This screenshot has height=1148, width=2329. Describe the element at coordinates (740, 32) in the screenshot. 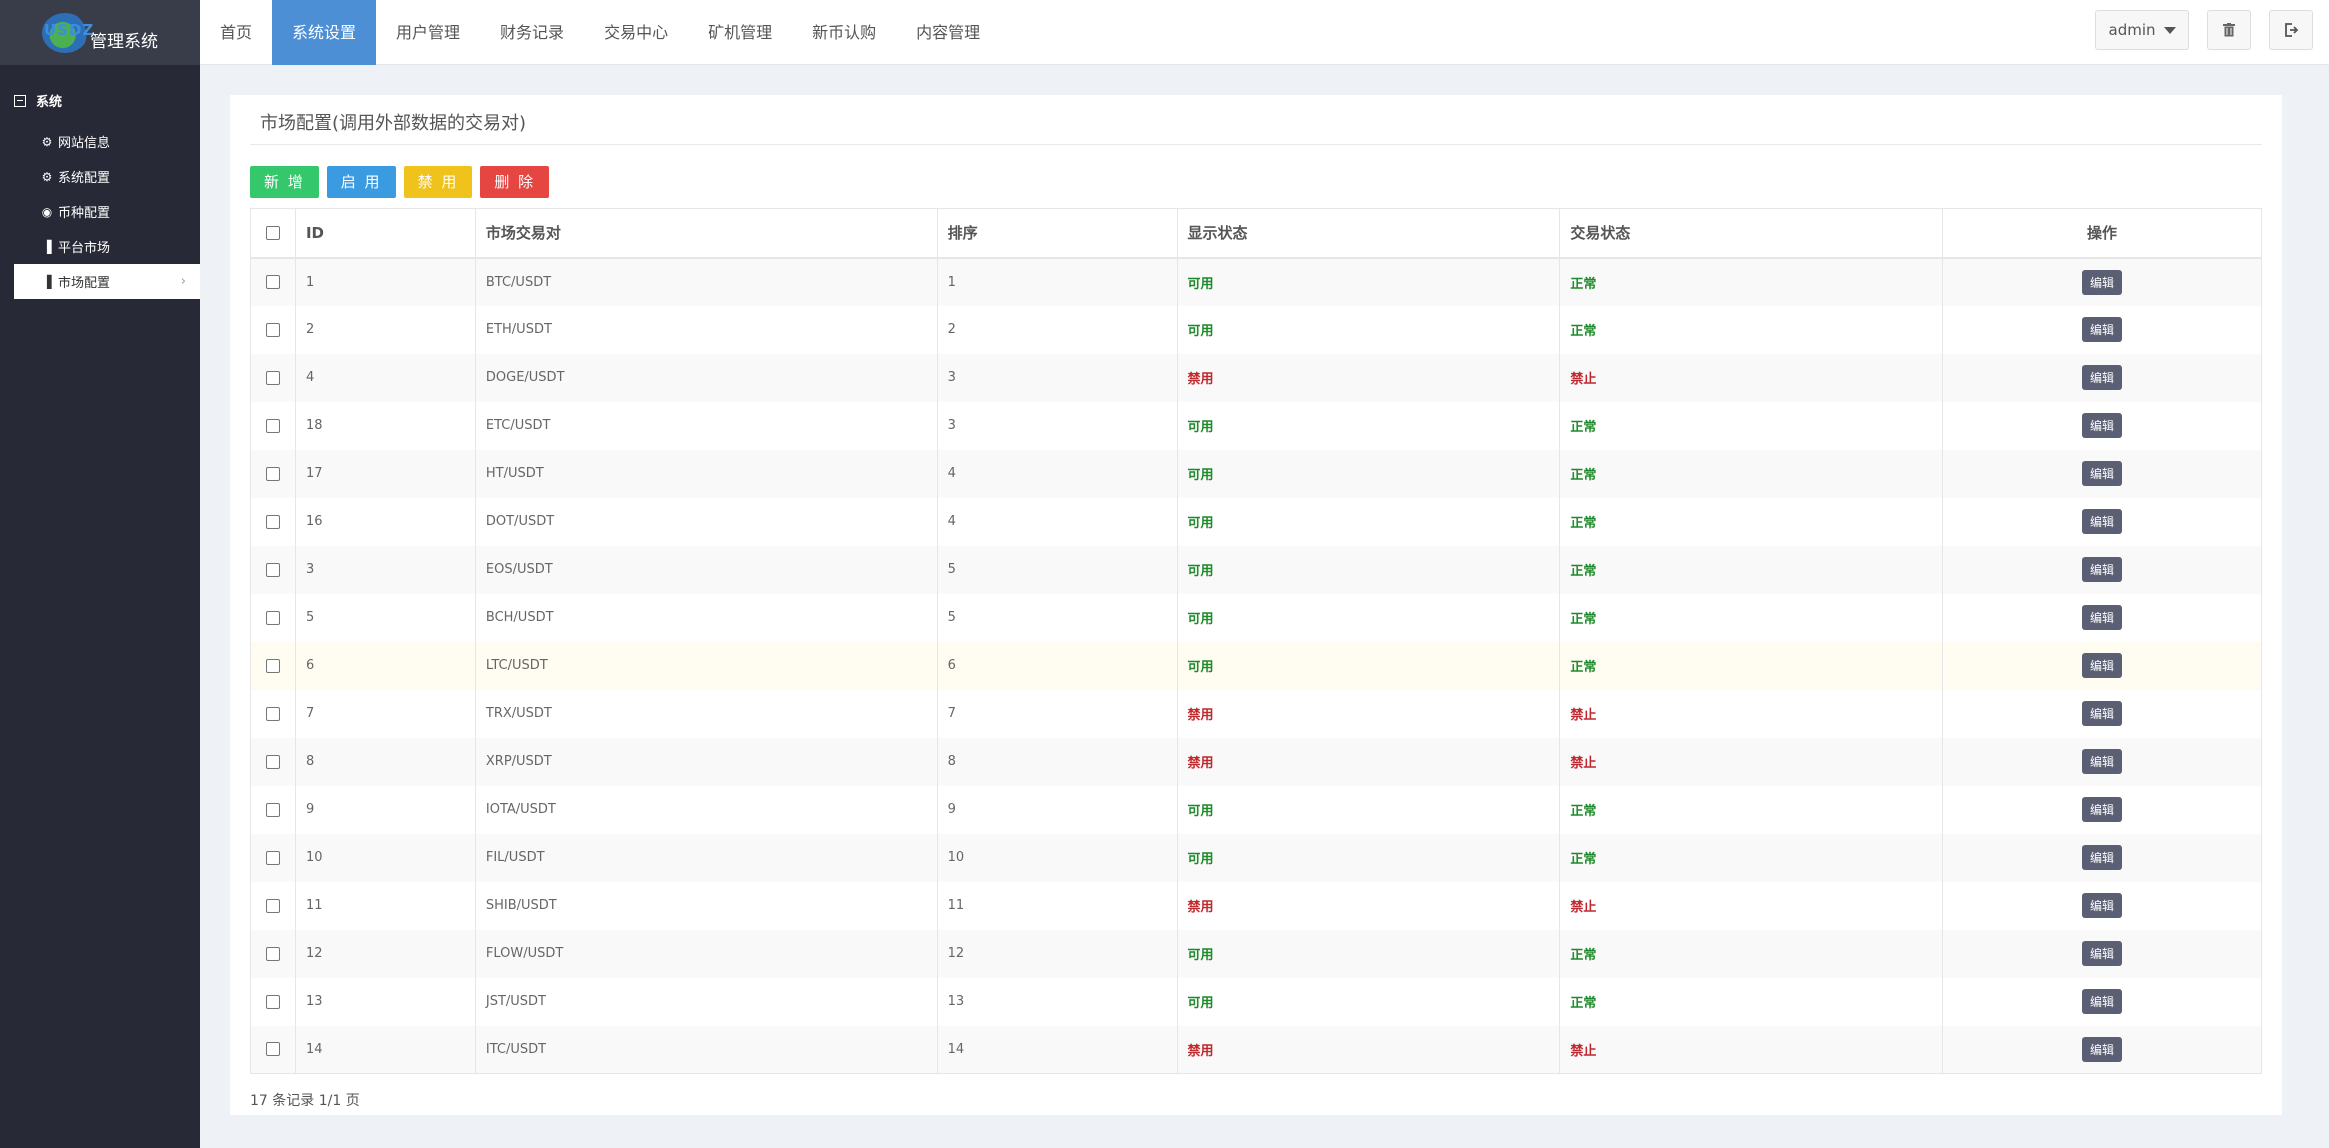

I see `top-nav-item-5: 矿机管理` at that location.